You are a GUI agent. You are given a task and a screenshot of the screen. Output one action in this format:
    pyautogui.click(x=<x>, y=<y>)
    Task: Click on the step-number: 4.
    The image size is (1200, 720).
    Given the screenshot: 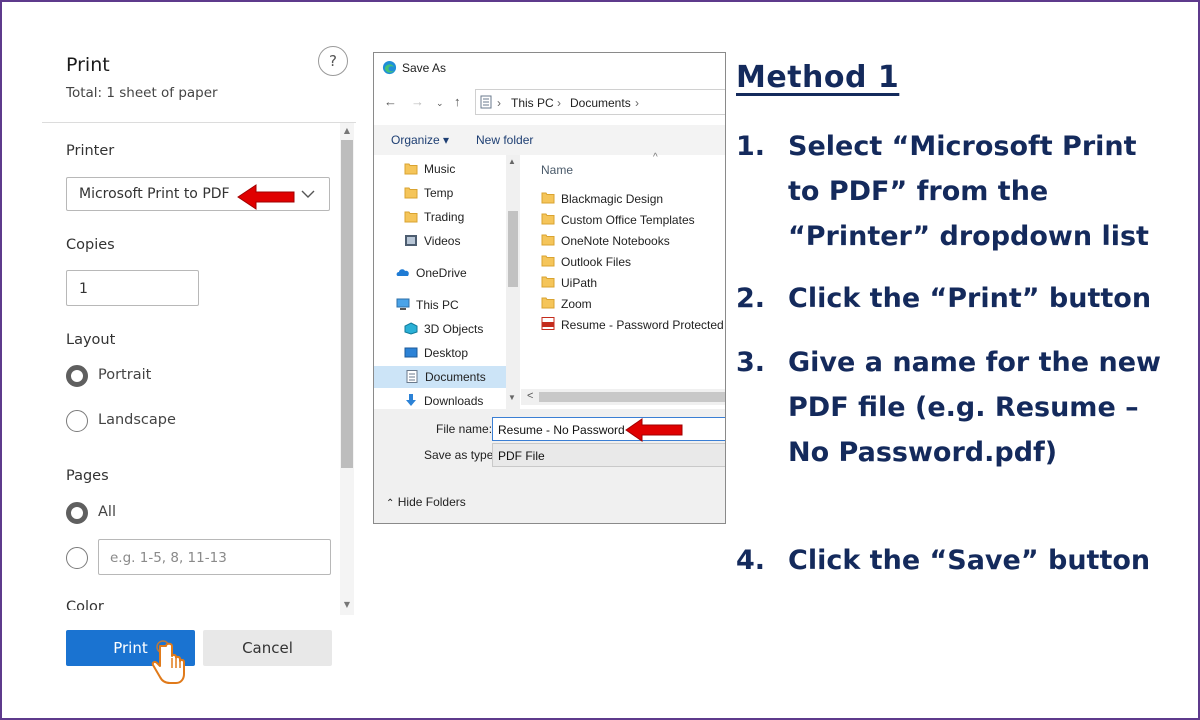 What is the action you would take?
    pyautogui.click(x=751, y=560)
    